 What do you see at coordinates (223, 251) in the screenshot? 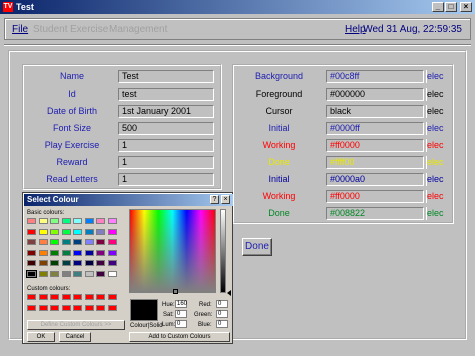
I see `luminance-slider` at bounding box center [223, 251].